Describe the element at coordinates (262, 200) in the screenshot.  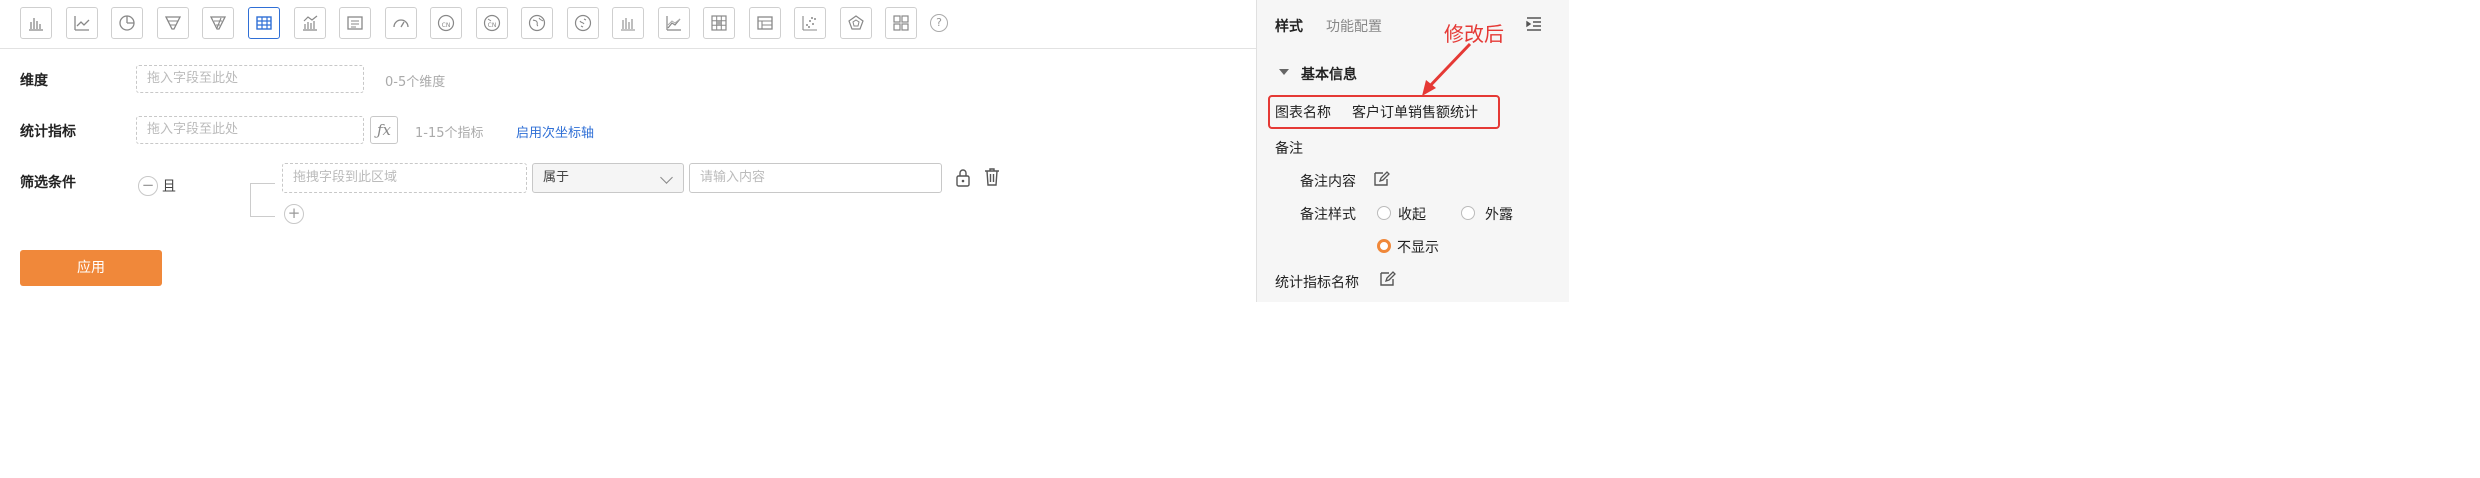
I see `condition-bracket` at that location.